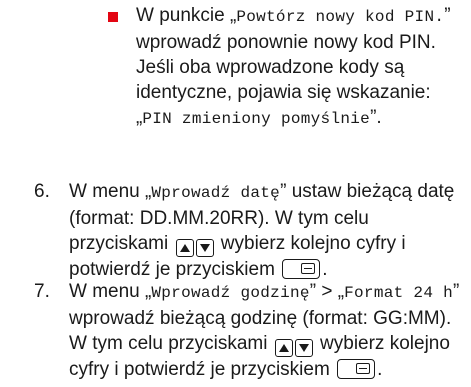 Image resolution: width=471 pixels, height=387 pixels. Describe the element at coordinates (216, 193) in the screenshot. I see `display-text-enter-date: Wprowadź datę` at that location.